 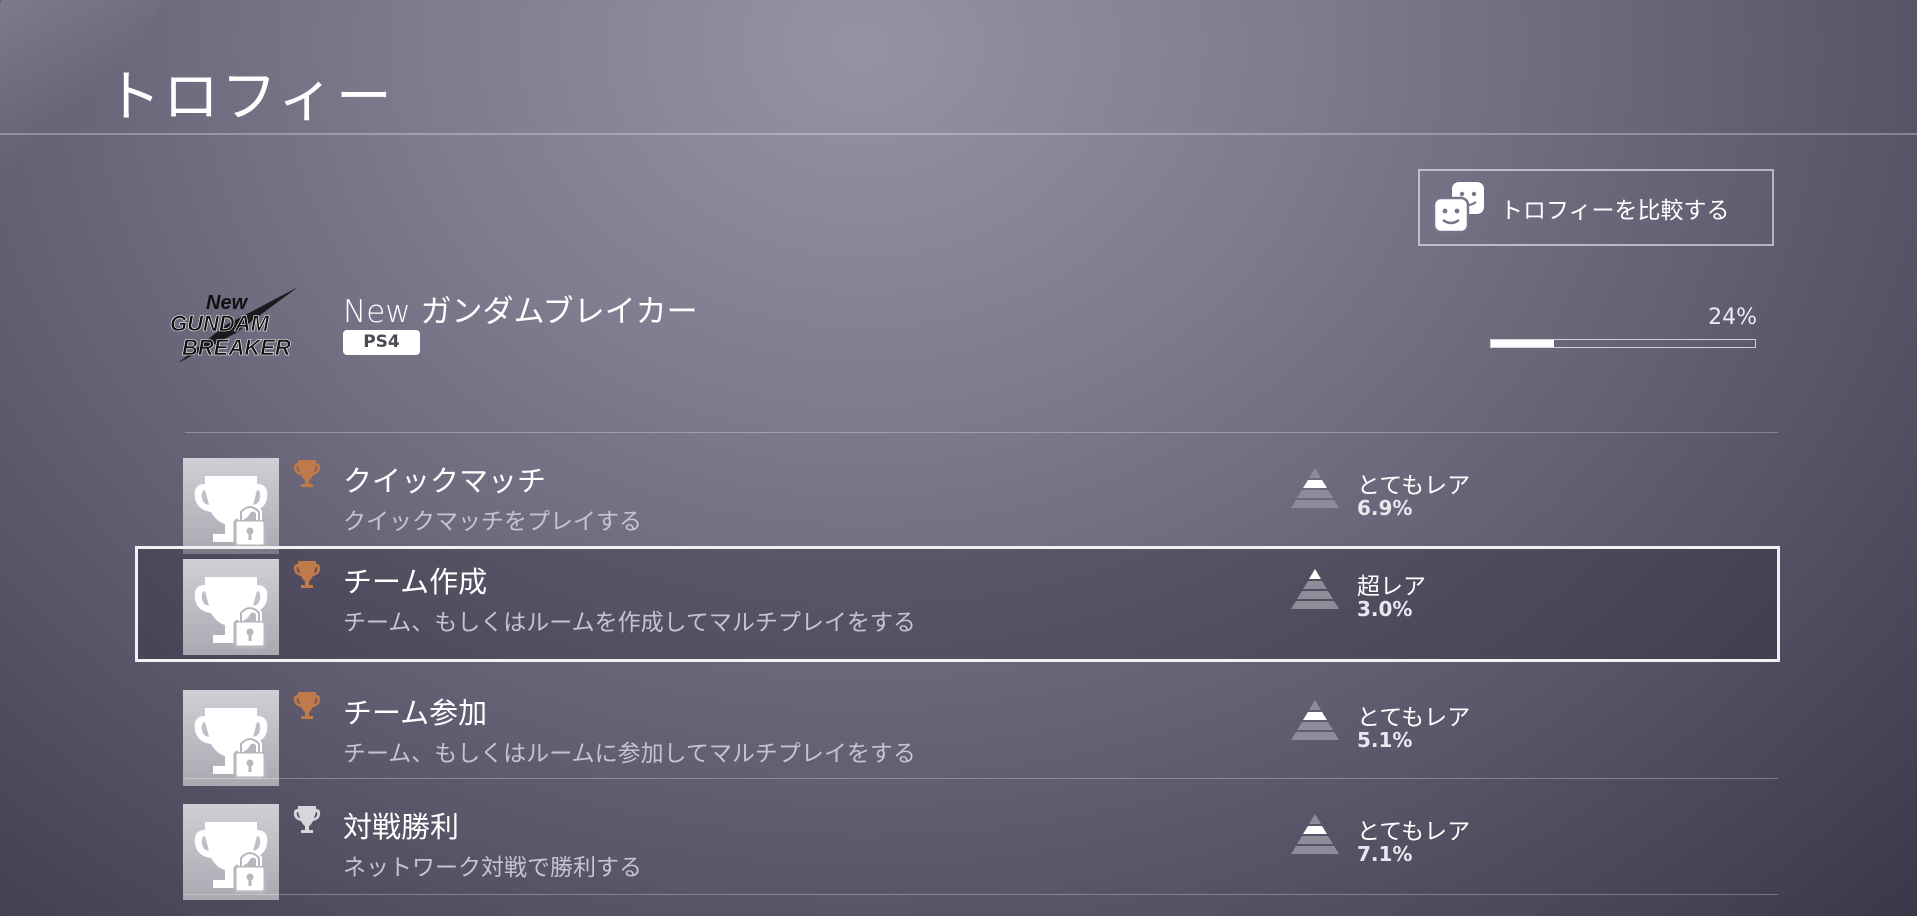 What do you see at coordinates (1385, 609) in the screenshot?
I see `rarity-percent: 3.0%` at bounding box center [1385, 609].